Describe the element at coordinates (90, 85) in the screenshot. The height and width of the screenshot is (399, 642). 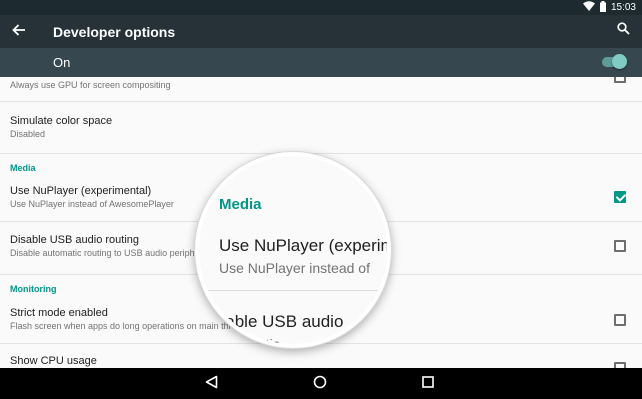
I see `list-item-summary: Always use GPU for screen compositing` at that location.